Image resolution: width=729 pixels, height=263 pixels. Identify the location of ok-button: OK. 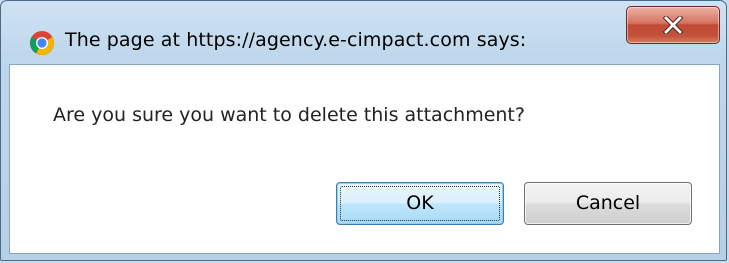
(420, 203).